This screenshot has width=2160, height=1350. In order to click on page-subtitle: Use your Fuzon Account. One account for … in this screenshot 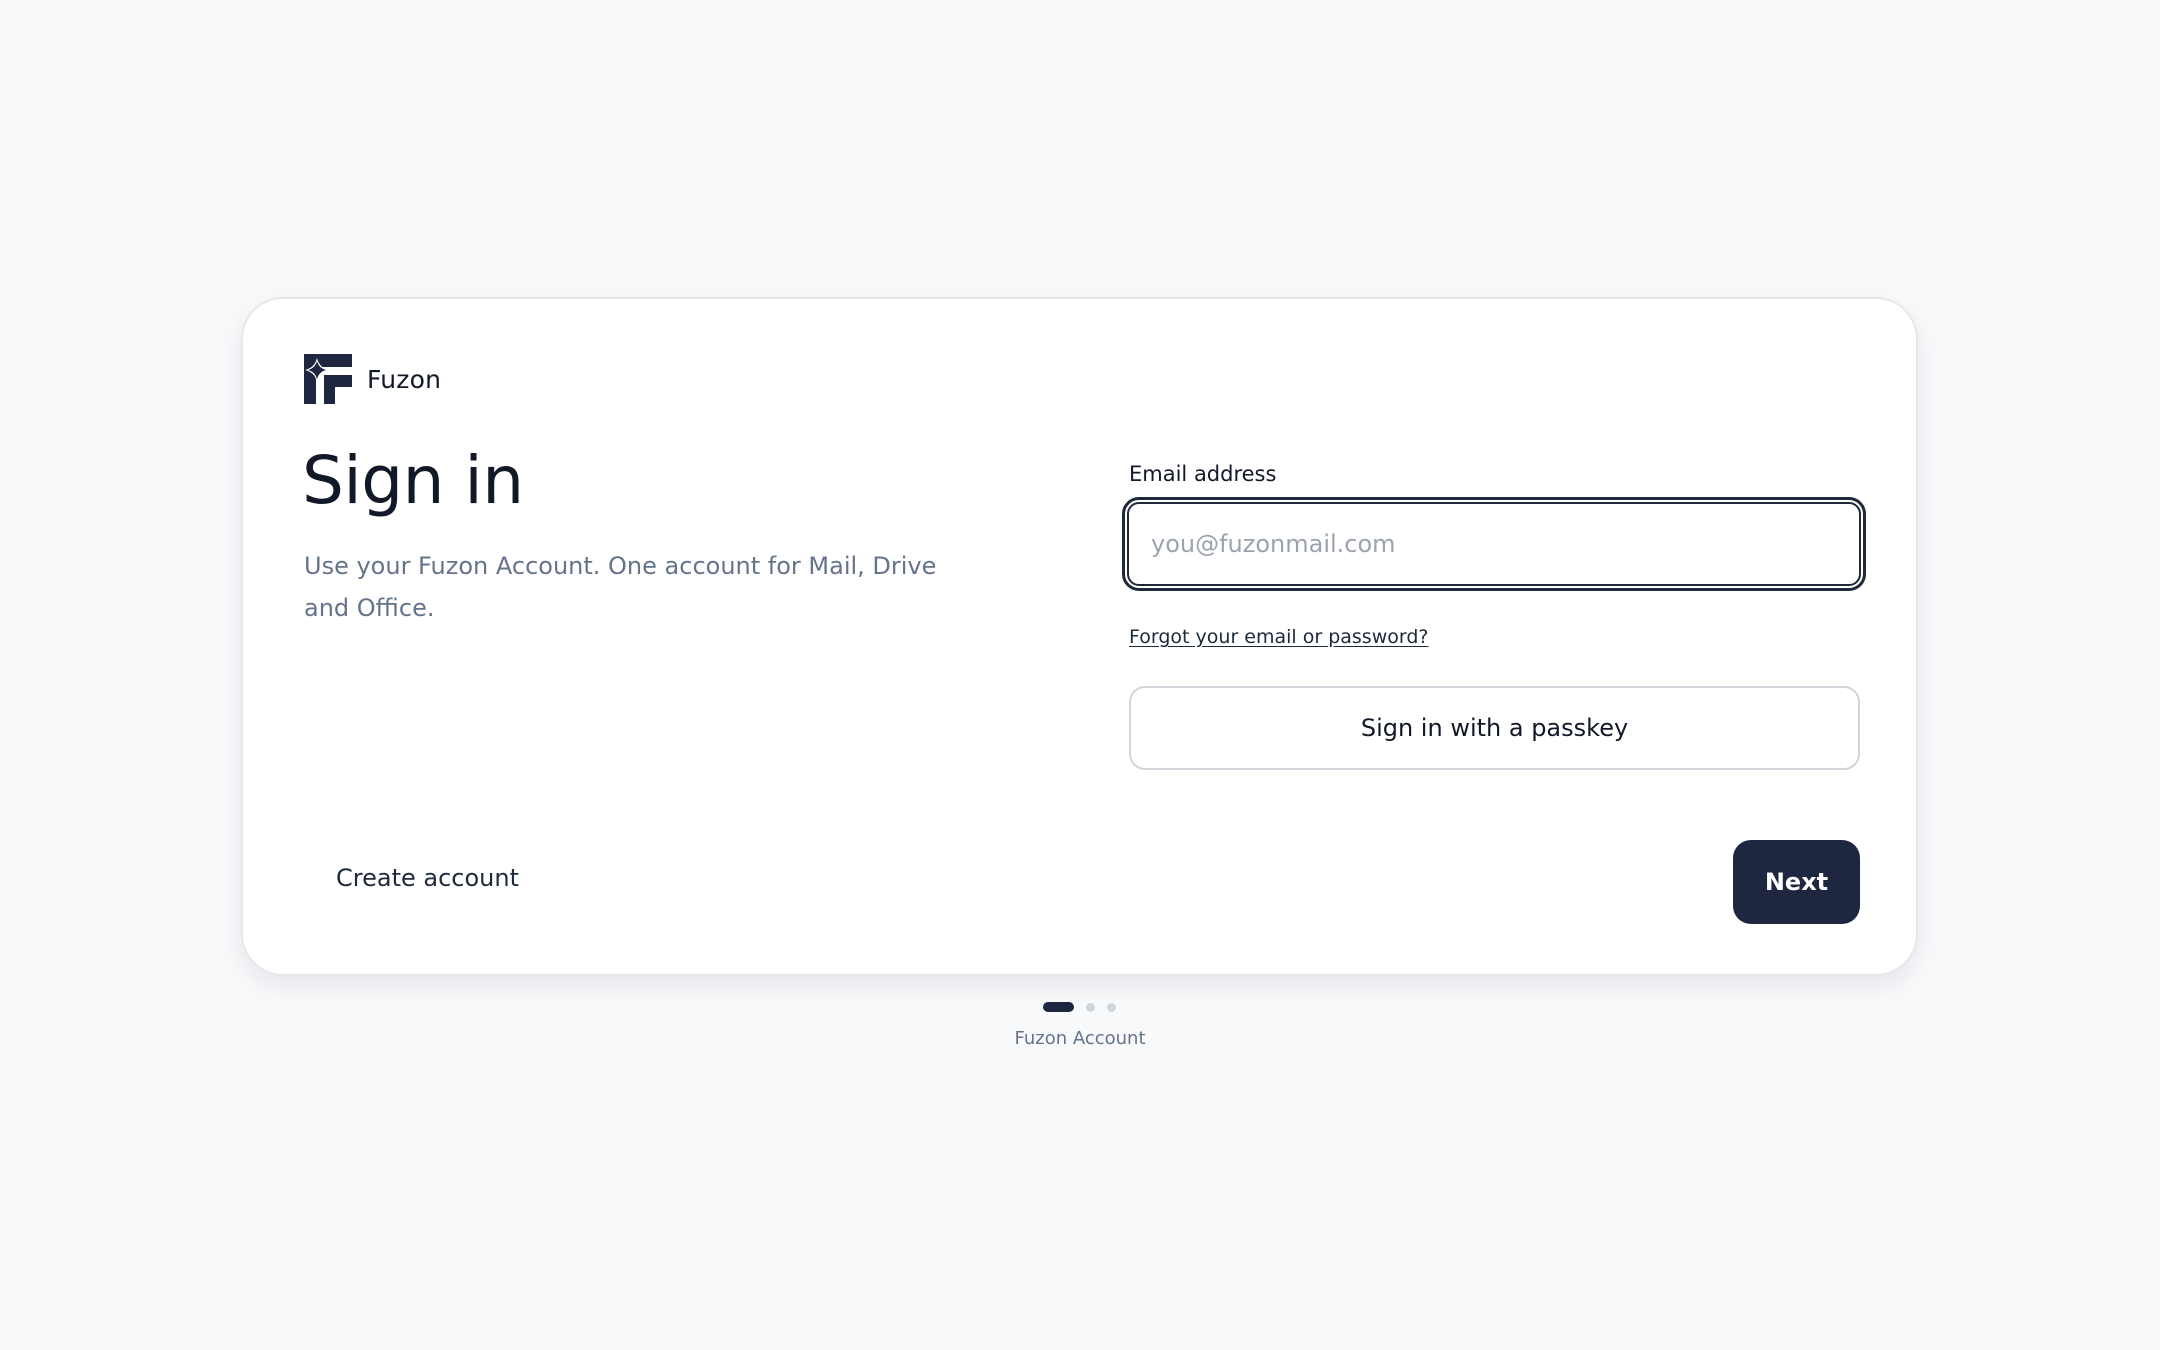, I will do `click(620, 587)`.